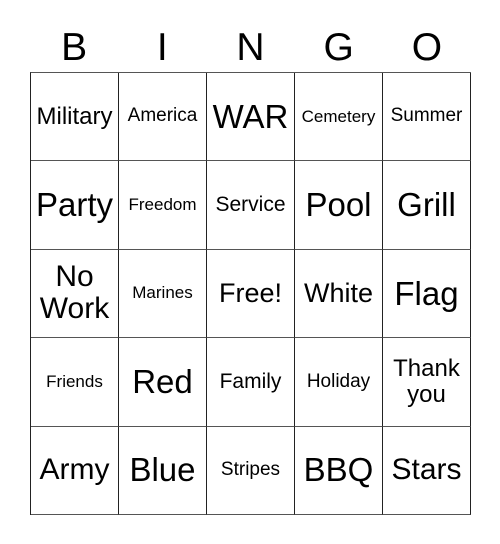 This screenshot has height=544, width=500. I want to click on bingo-cell-label: Holiday, so click(338, 381).